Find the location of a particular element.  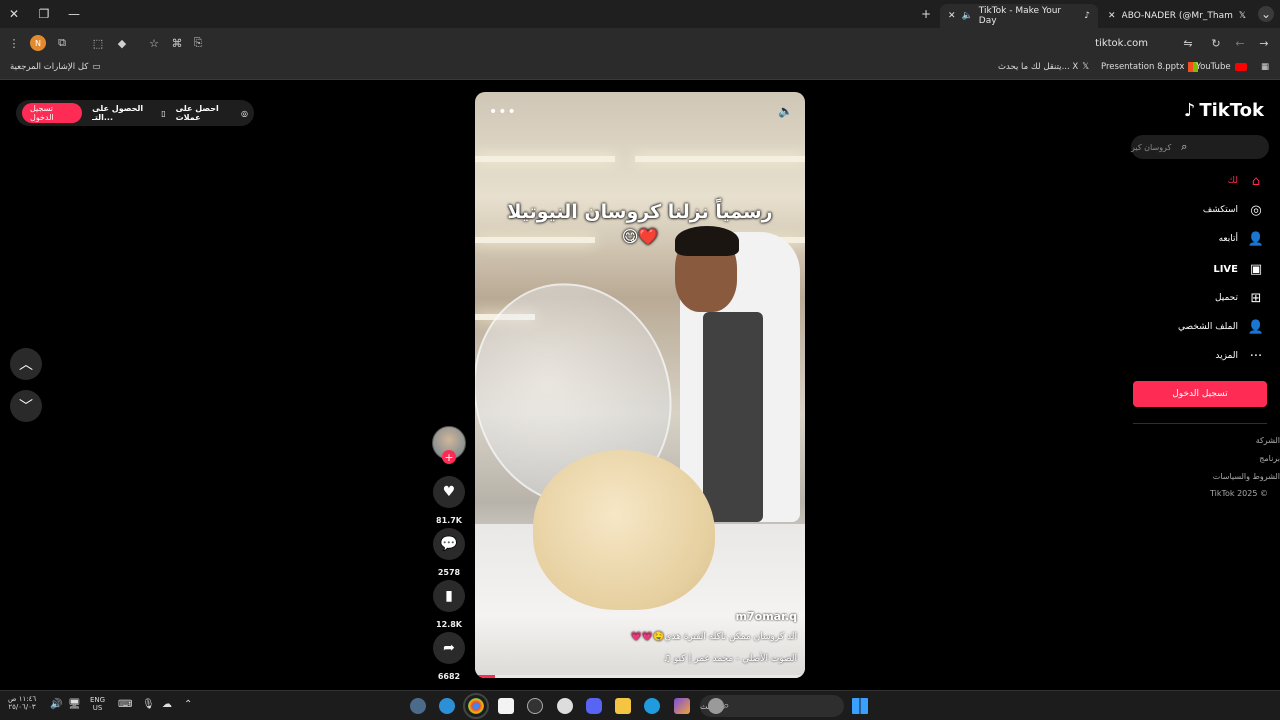

video-scene-shelf is located at coordinates (545, 159).